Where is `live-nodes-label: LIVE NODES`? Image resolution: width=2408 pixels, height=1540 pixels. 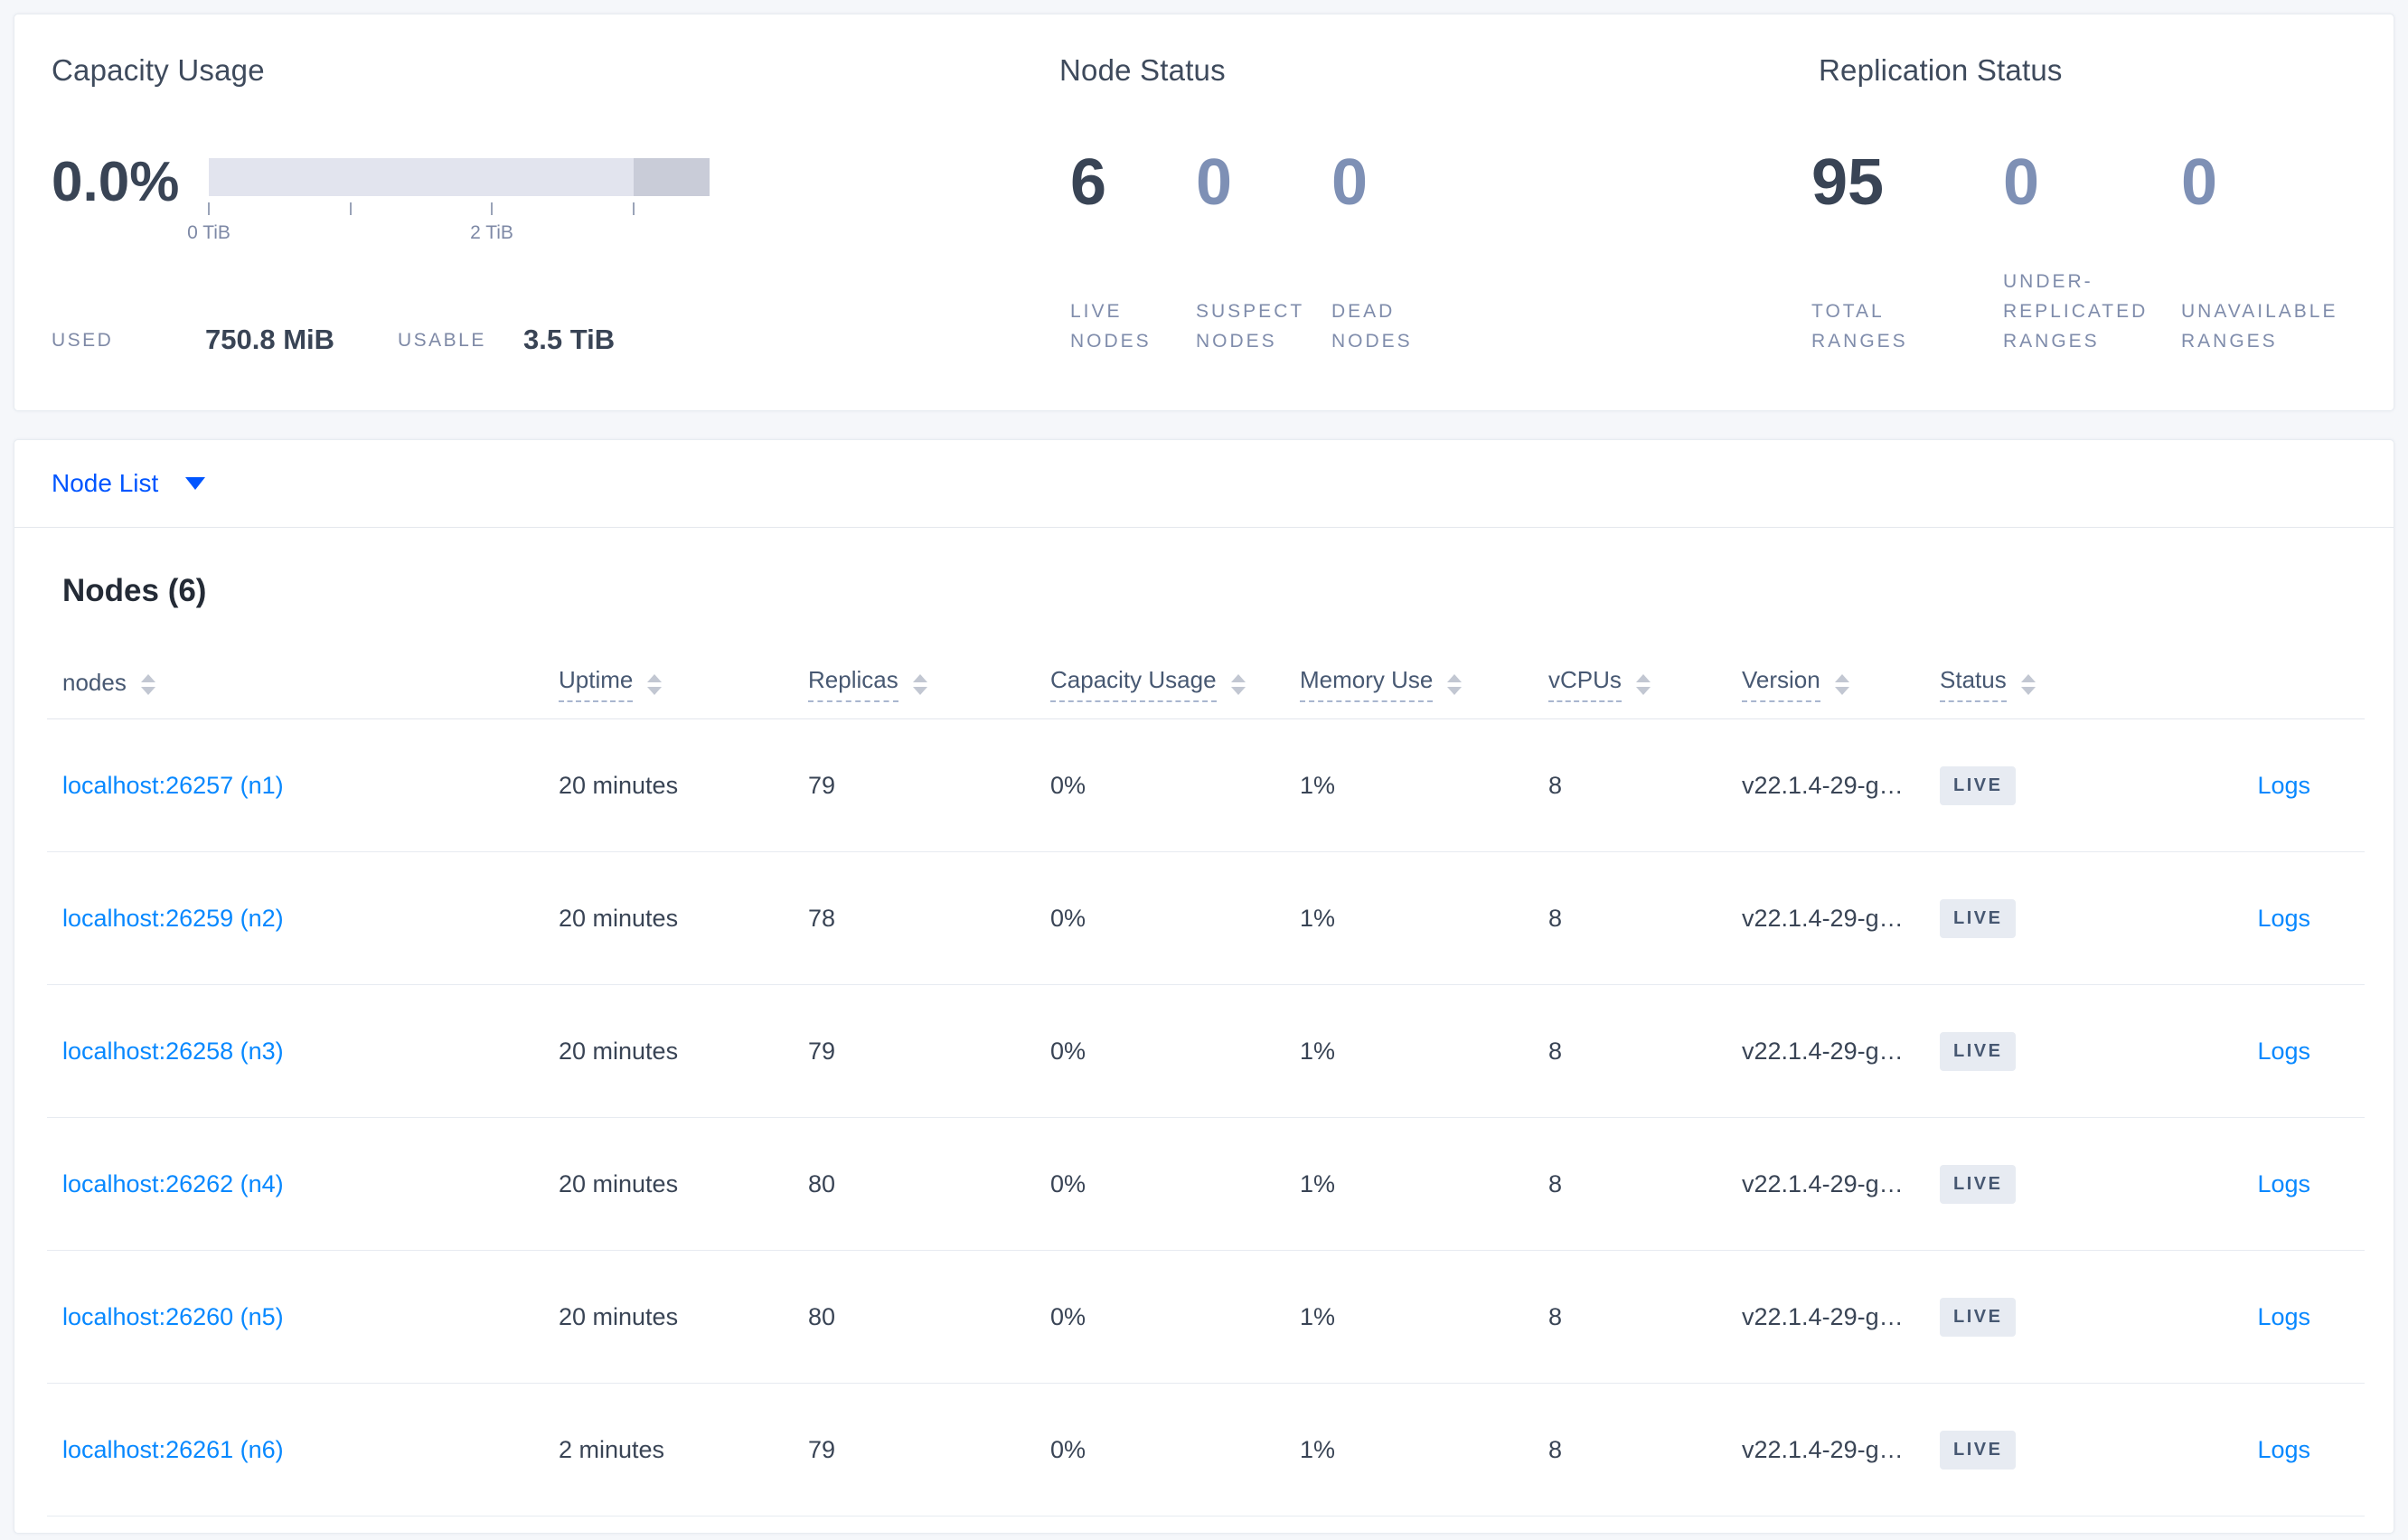 live-nodes-label: LIVE NODES is located at coordinates (1111, 326).